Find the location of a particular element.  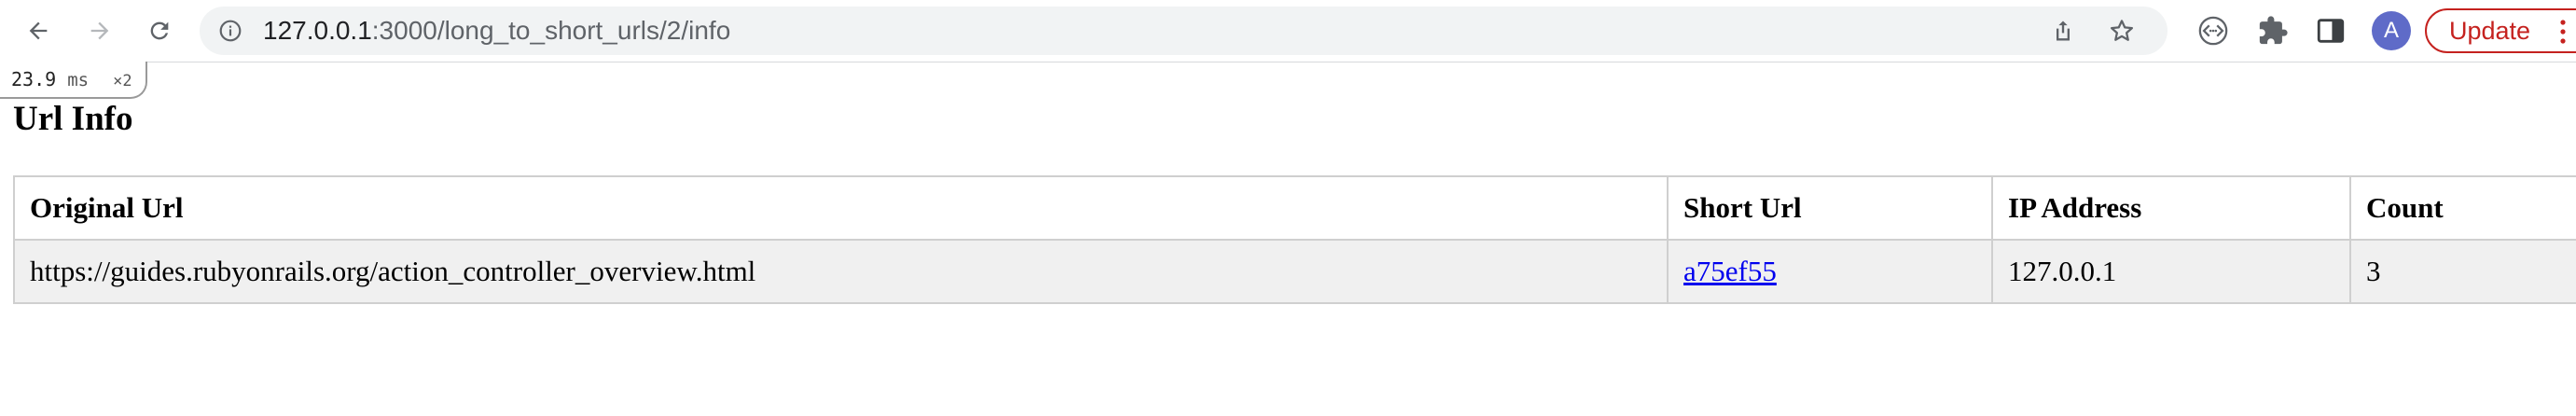

url-path: :3000/long_to_short_urls/2/info is located at coordinates (551, 30).